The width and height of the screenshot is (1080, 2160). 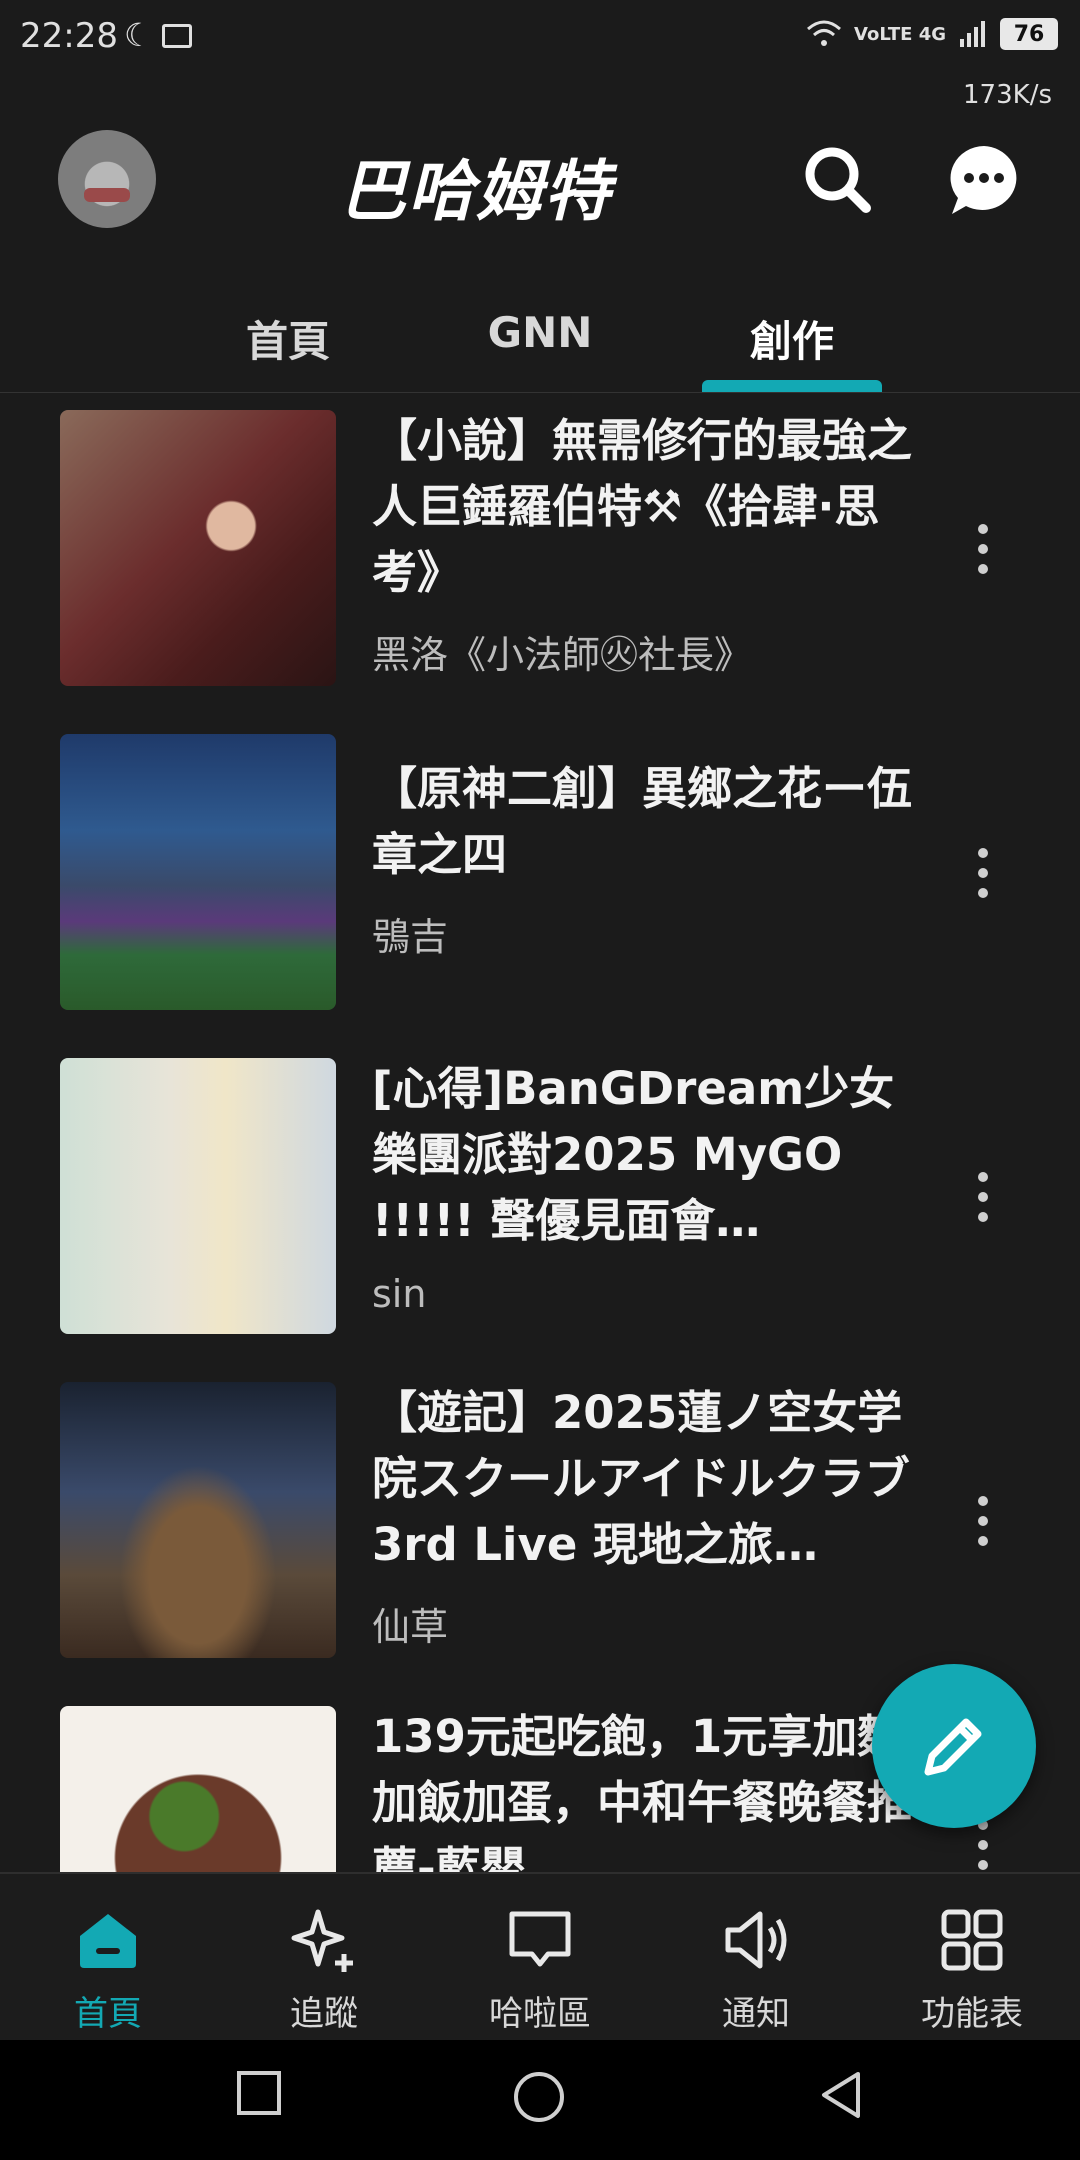 What do you see at coordinates (540, 1939) in the screenshot?
I see `chat-bubble-icon` at bounding box center [540, 1939].